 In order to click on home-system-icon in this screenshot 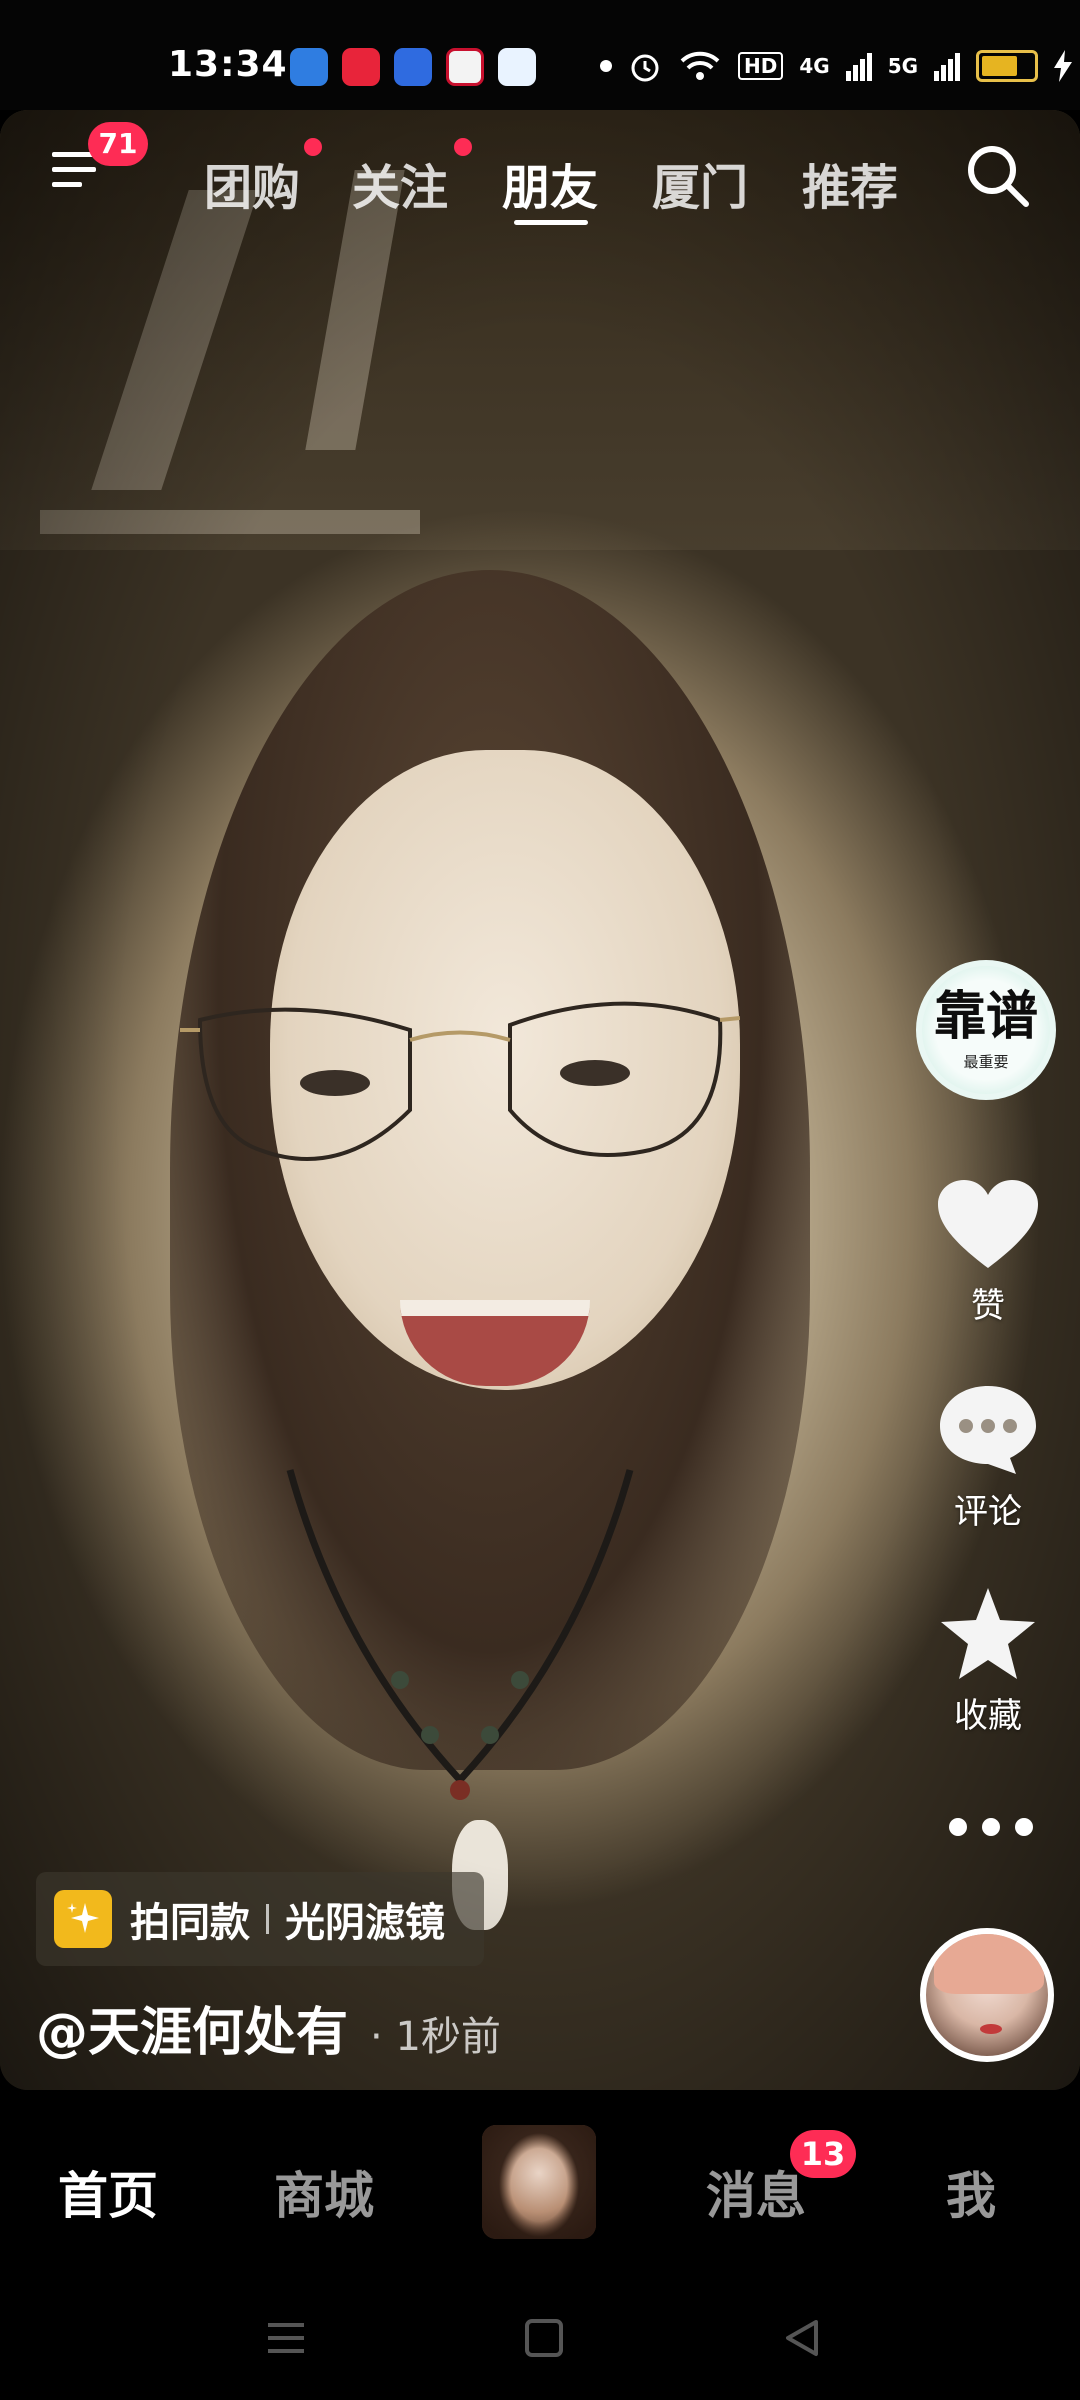, I will do `click(544, 2338)`.